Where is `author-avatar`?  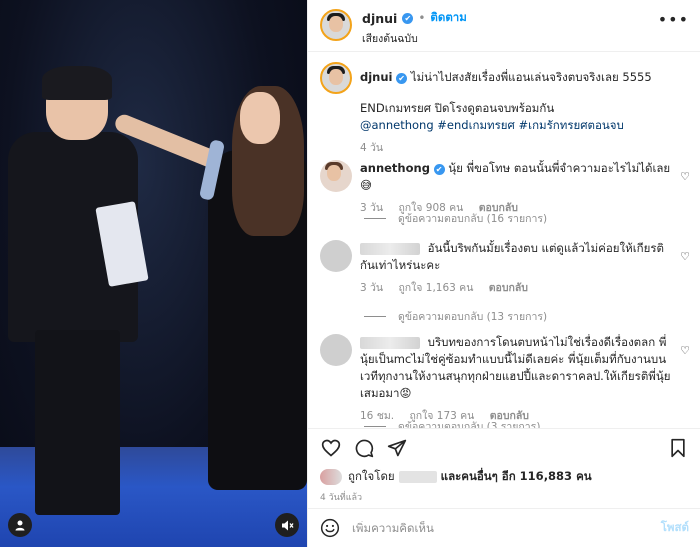 author-avatar is located at coordinates (336, 25).